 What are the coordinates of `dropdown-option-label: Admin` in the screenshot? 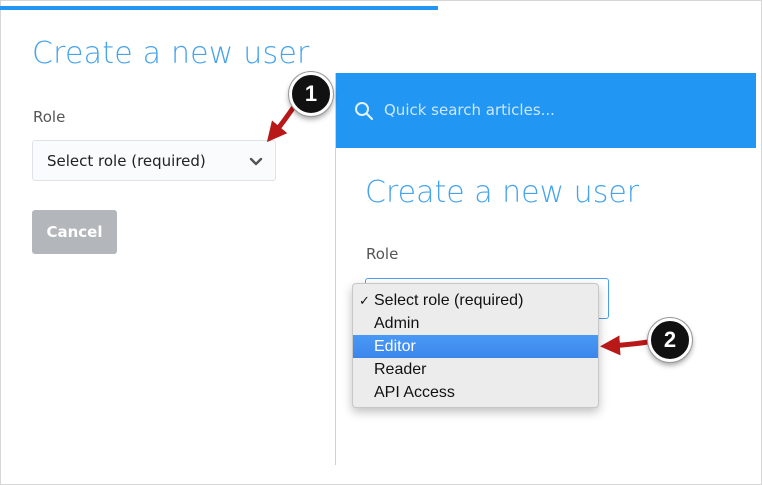 It's located at (397, 323).